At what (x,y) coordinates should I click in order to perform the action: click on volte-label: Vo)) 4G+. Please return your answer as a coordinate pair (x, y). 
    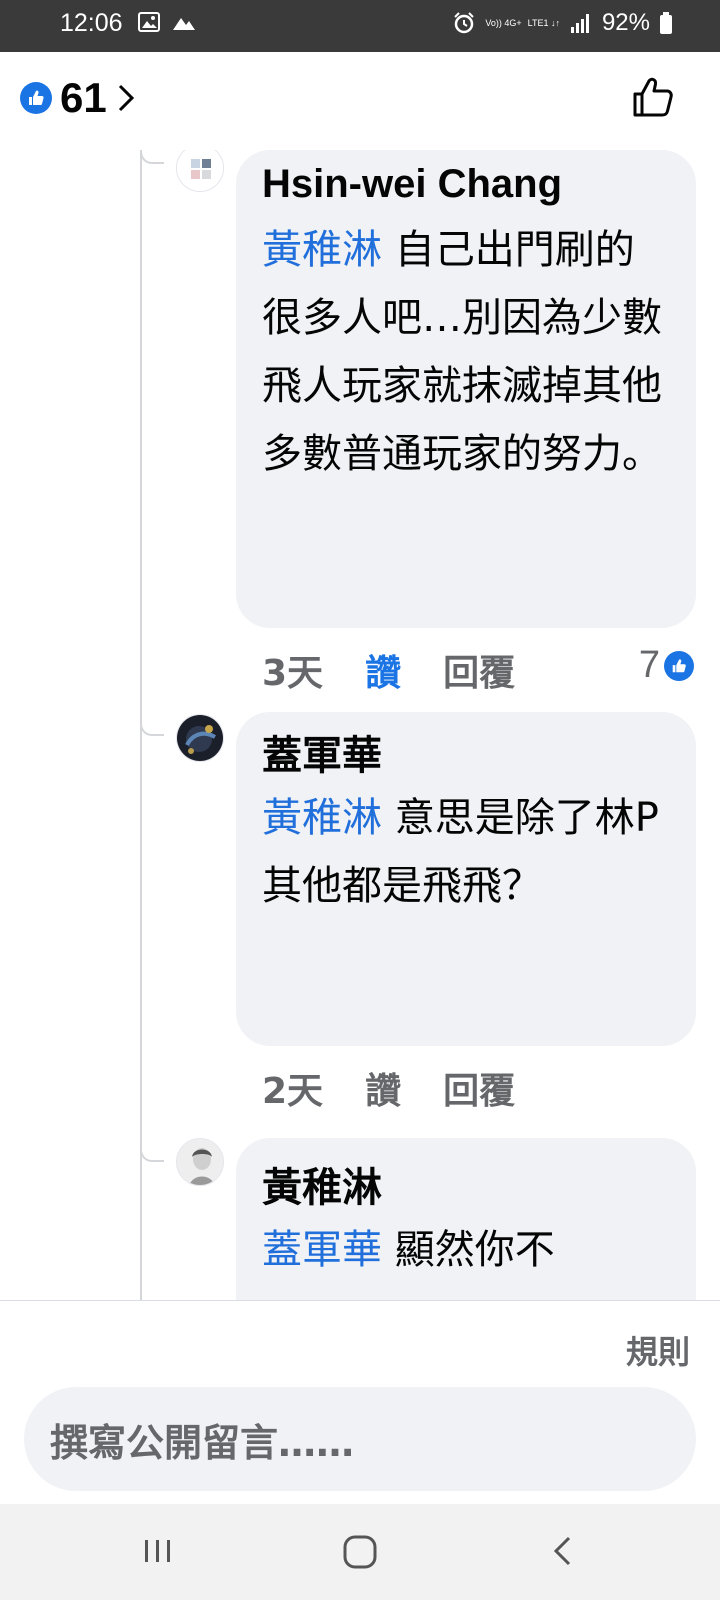
    Looking at the image, I should click on (503, 23).